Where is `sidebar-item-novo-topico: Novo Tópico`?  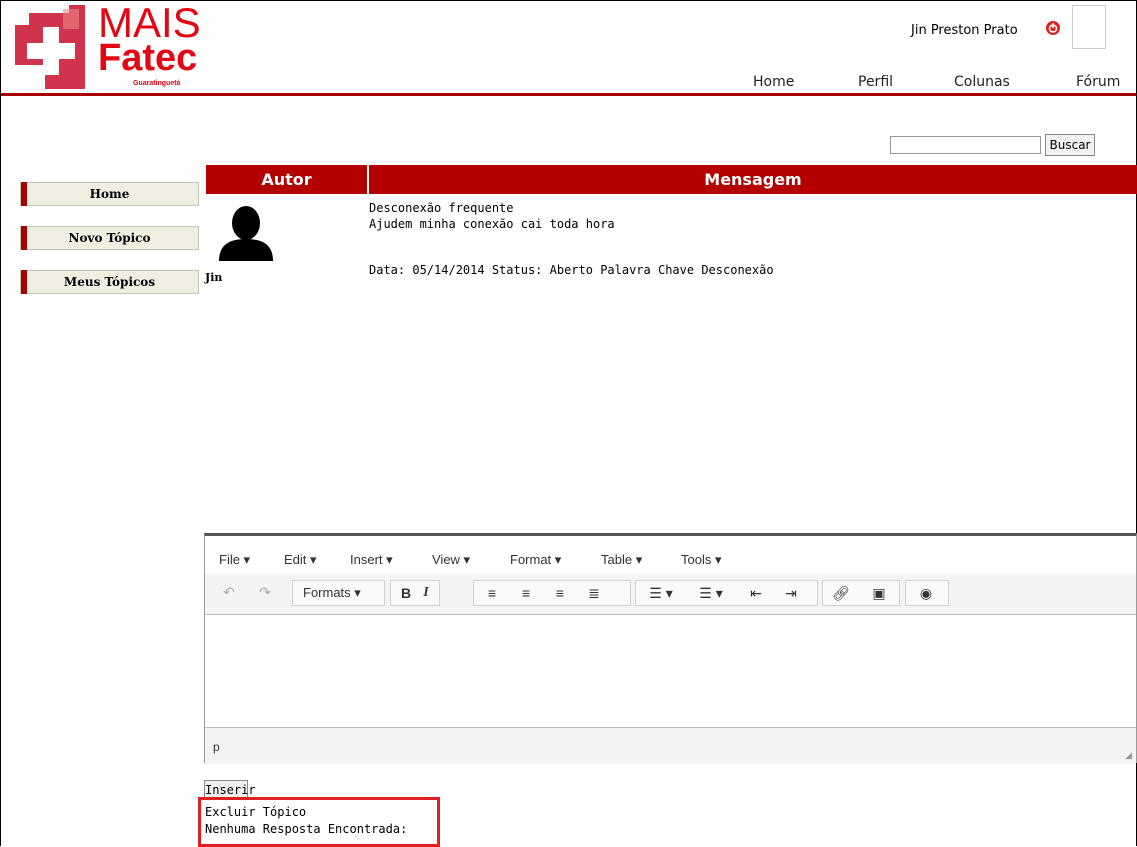
sidebar-item-novo-topico: Novo Tópico is located at coordinates (109, 238).